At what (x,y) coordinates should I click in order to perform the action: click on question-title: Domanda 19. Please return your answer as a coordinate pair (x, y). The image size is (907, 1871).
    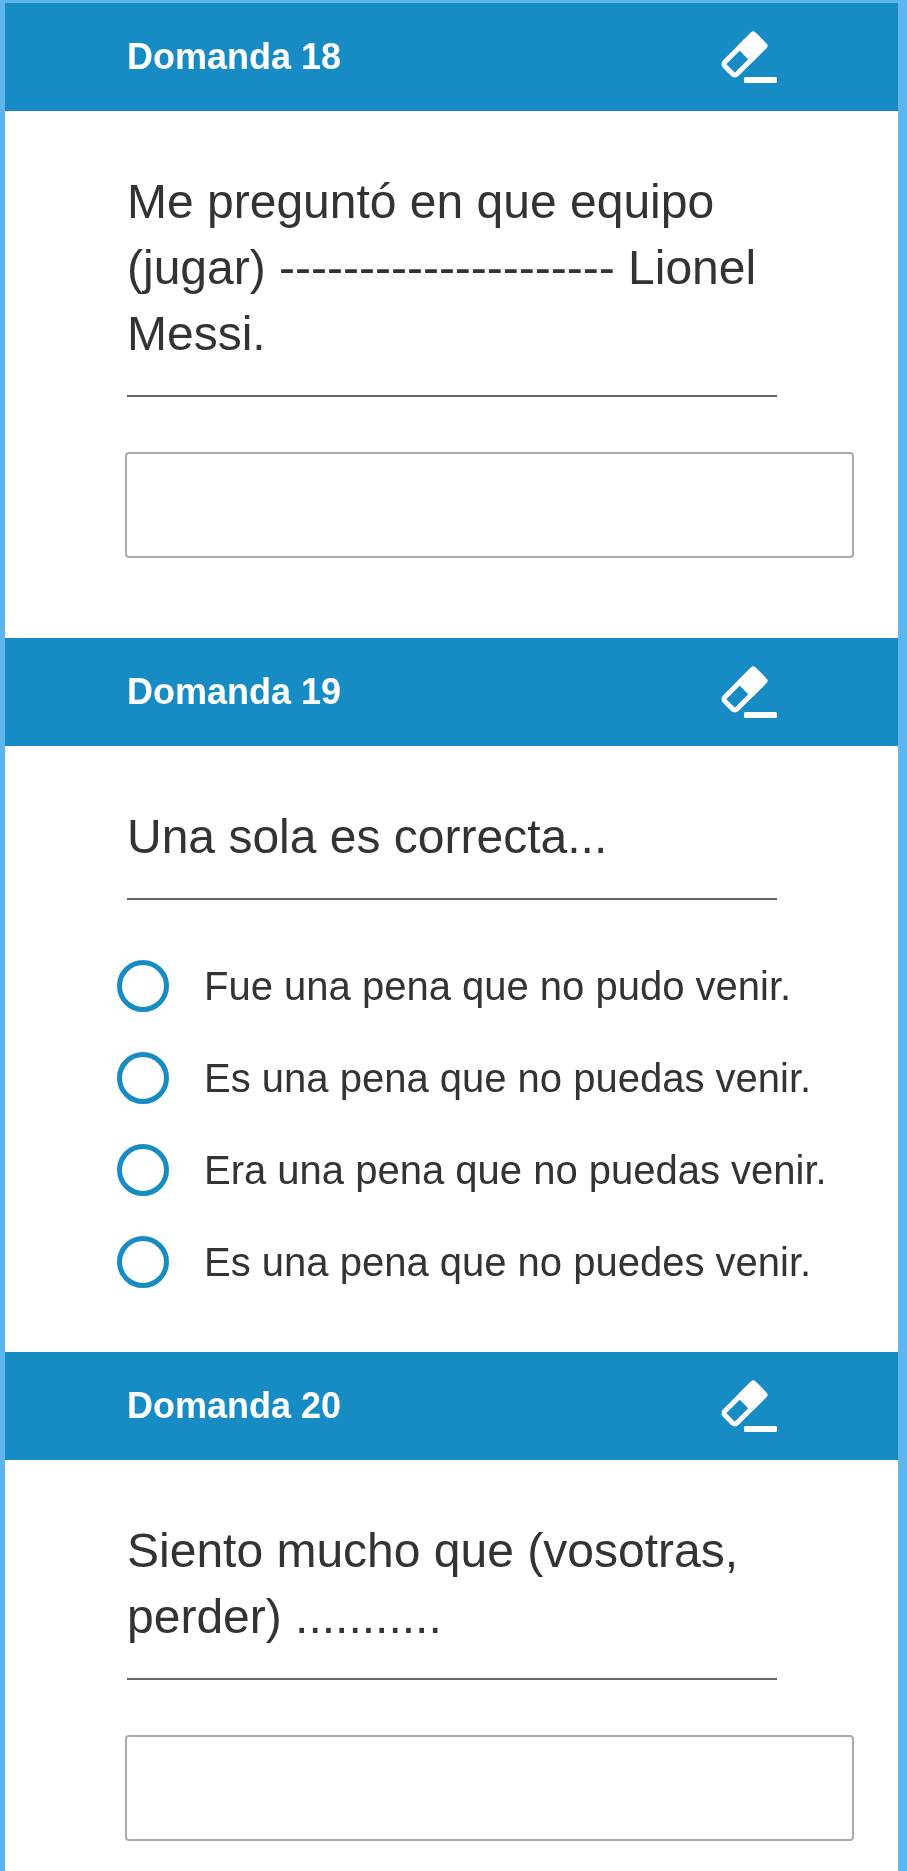
    Looking at the image, I should click on (234, 692).